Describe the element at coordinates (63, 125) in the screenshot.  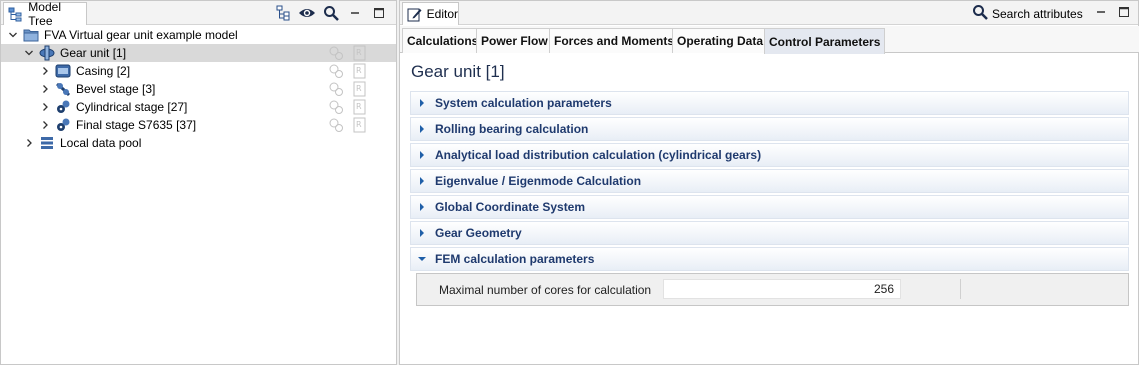
I see `final-stage-icon` at that location.